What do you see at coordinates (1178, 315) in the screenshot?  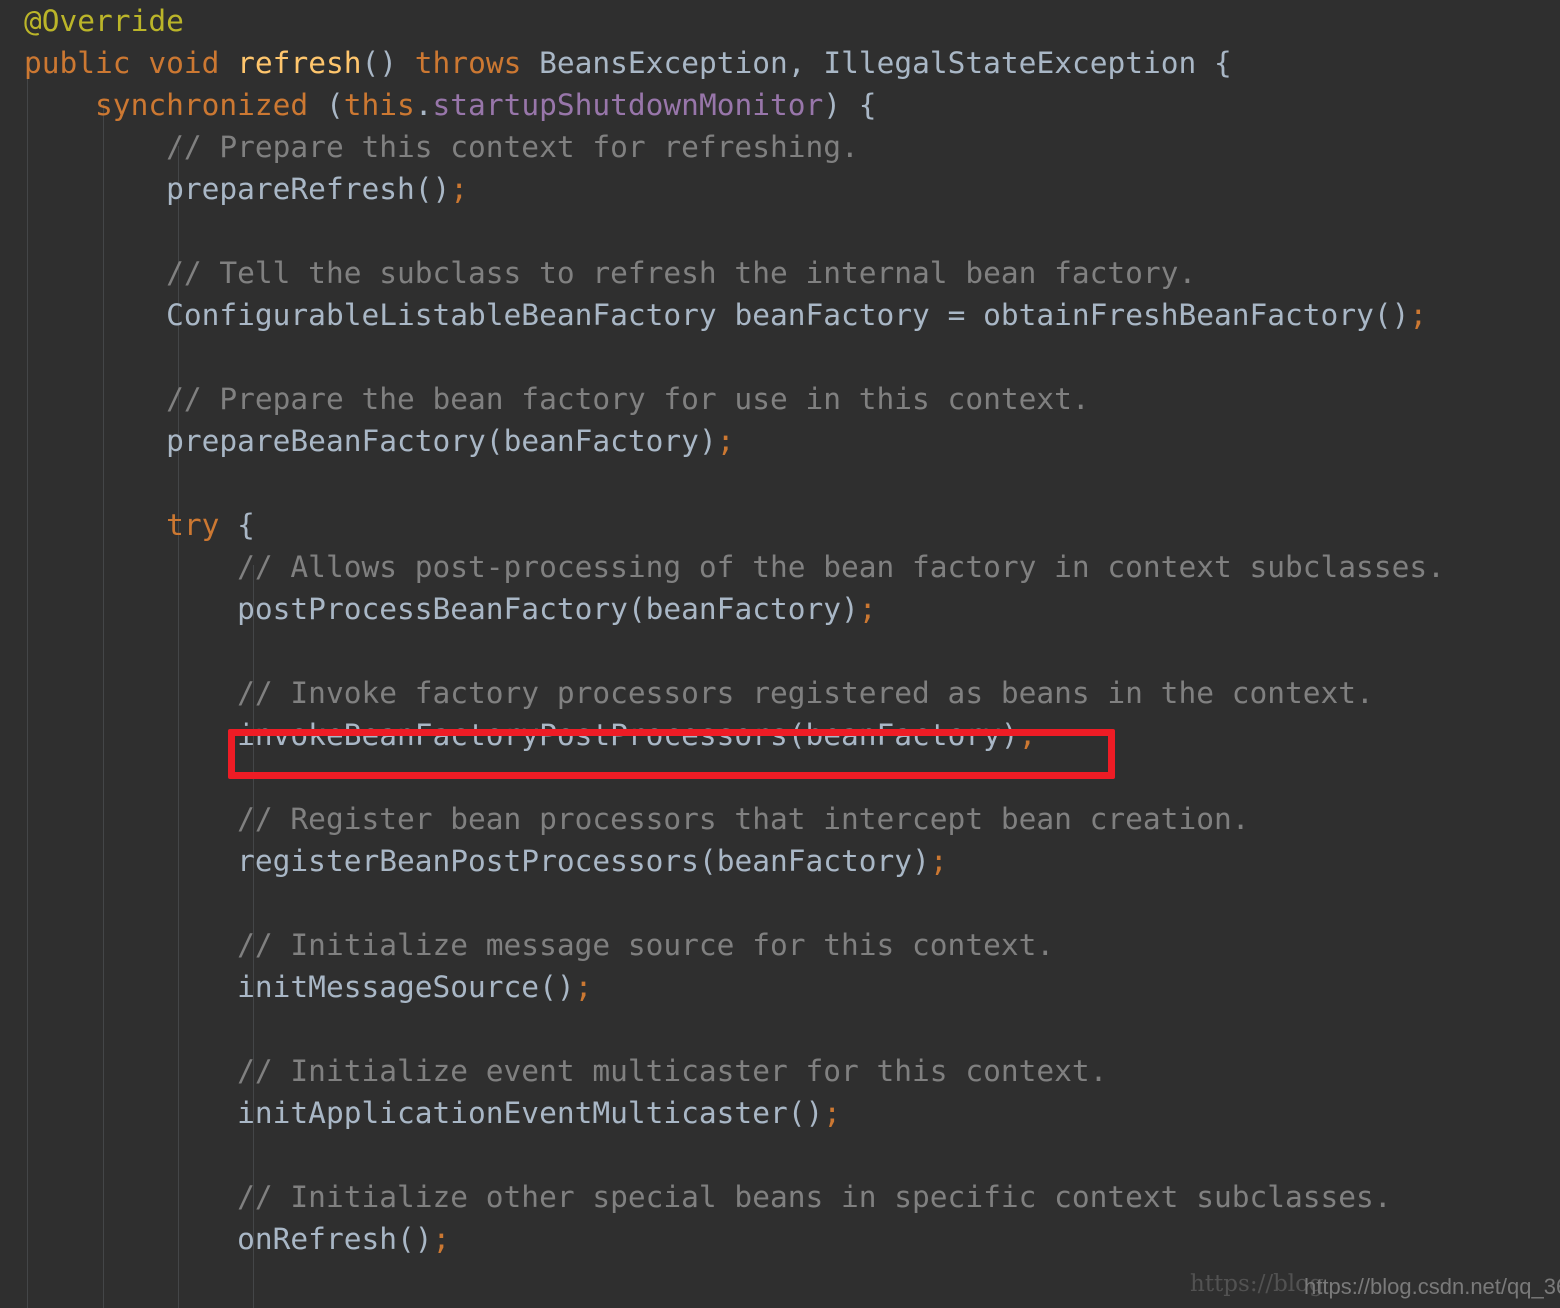 I see `code-token-ident: obtainFreshBeanFactory` at bounding box center [1178, 315].